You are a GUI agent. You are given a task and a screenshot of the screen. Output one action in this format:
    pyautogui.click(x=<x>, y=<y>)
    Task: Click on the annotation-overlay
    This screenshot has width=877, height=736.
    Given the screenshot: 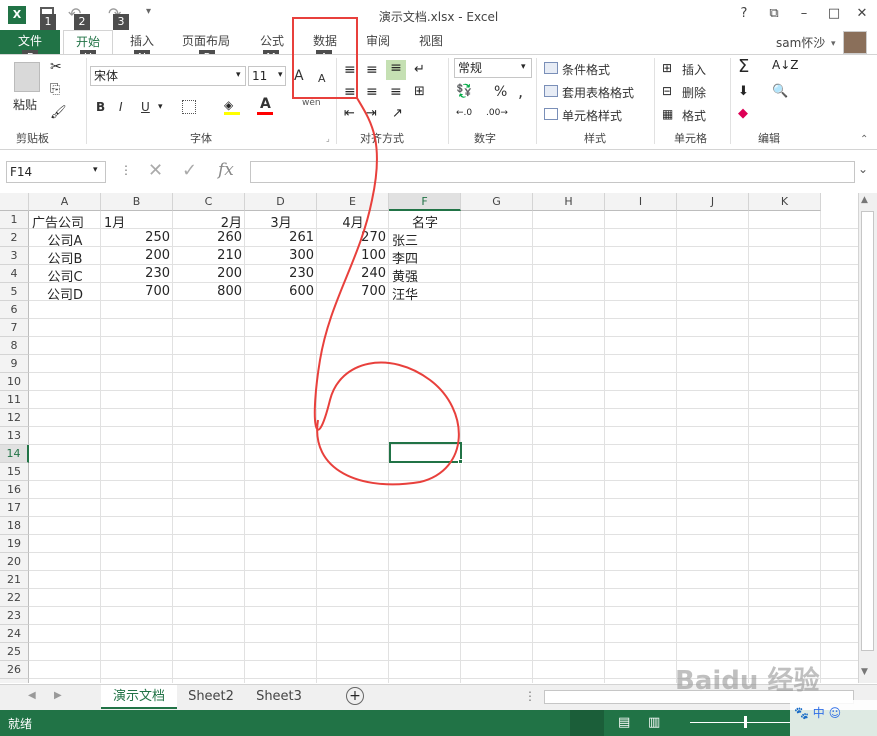 What is the action you would take?
    pyautogui.click(x=376, y=251)
    